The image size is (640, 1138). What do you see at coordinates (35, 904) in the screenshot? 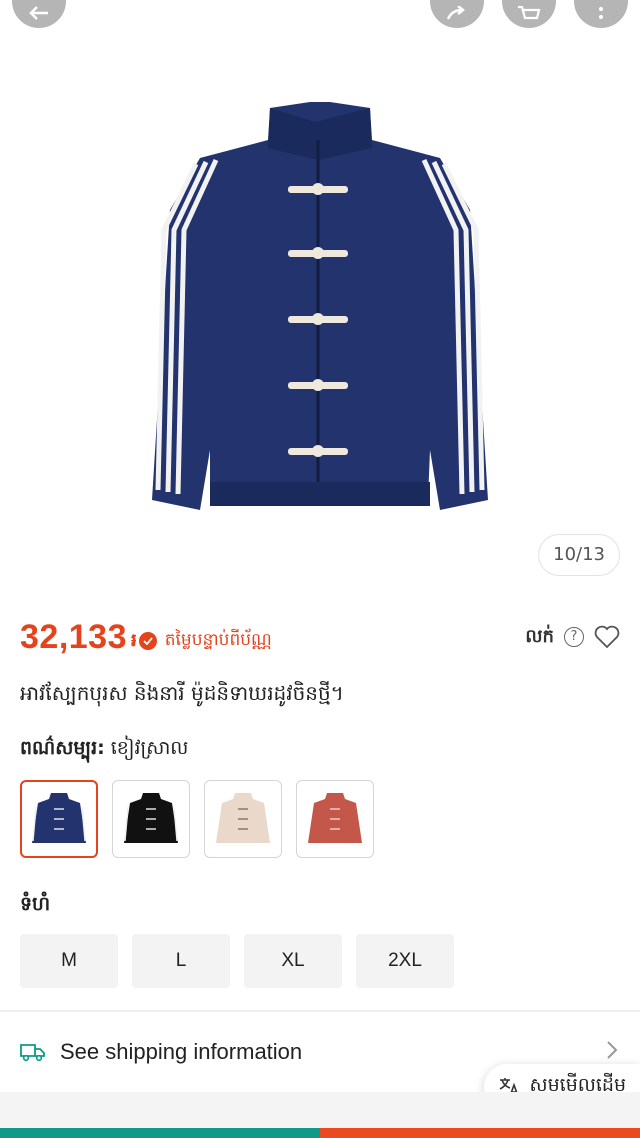
I see `size-label: ទំហំ` at bounding box center [35, 904].